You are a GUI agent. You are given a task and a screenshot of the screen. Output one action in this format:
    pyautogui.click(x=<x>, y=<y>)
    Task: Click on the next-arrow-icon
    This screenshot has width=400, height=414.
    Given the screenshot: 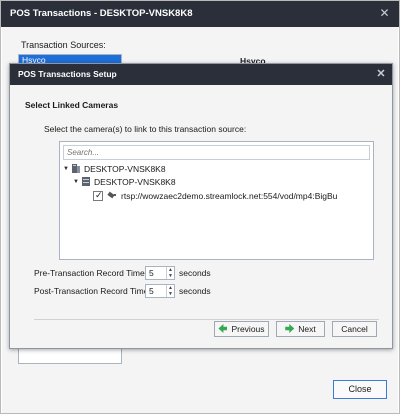 What is the action you would take?
    pyautogui.click(x=290, y=328)
    